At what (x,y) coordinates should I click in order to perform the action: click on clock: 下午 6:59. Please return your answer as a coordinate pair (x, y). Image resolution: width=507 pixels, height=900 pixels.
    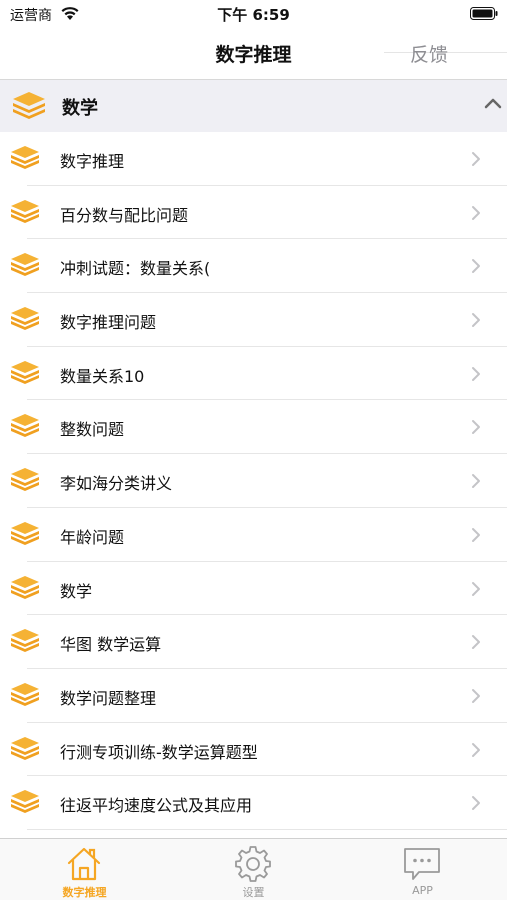
    Looking at the image, I should click on (253, 15).